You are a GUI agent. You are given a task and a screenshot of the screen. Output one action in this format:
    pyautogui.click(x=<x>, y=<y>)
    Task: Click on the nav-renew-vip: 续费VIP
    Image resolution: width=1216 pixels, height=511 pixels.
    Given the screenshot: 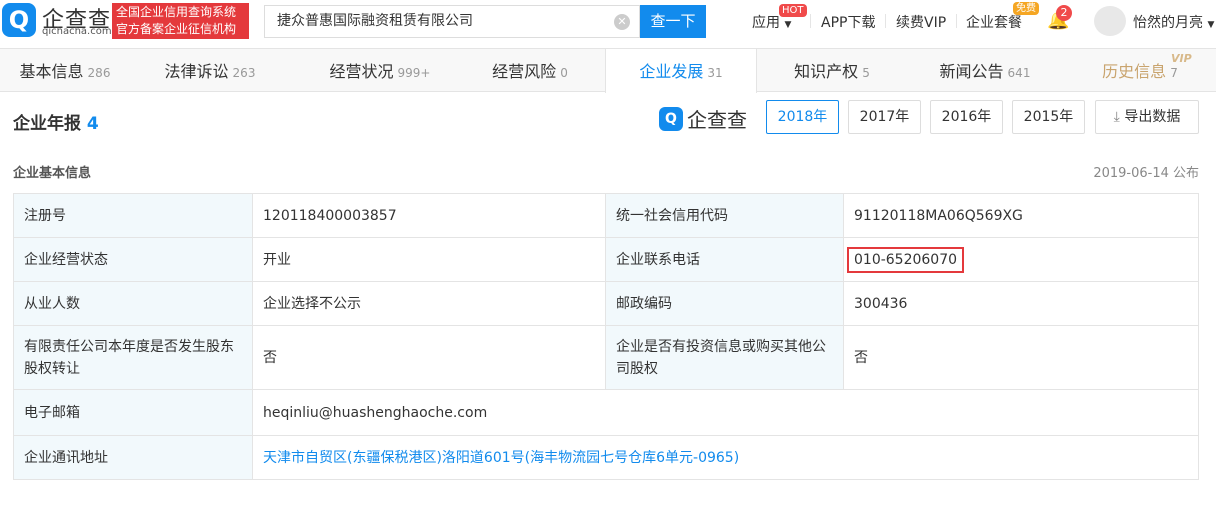 What is the action you would take?
    pyautogui.click(x=921, y=22)
    